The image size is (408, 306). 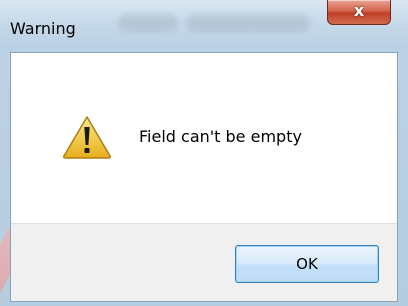 What do you see at coordinates (43, 28) in the screenshot?
I see `dialog-title: Warning` at bounding box center [43, 28].